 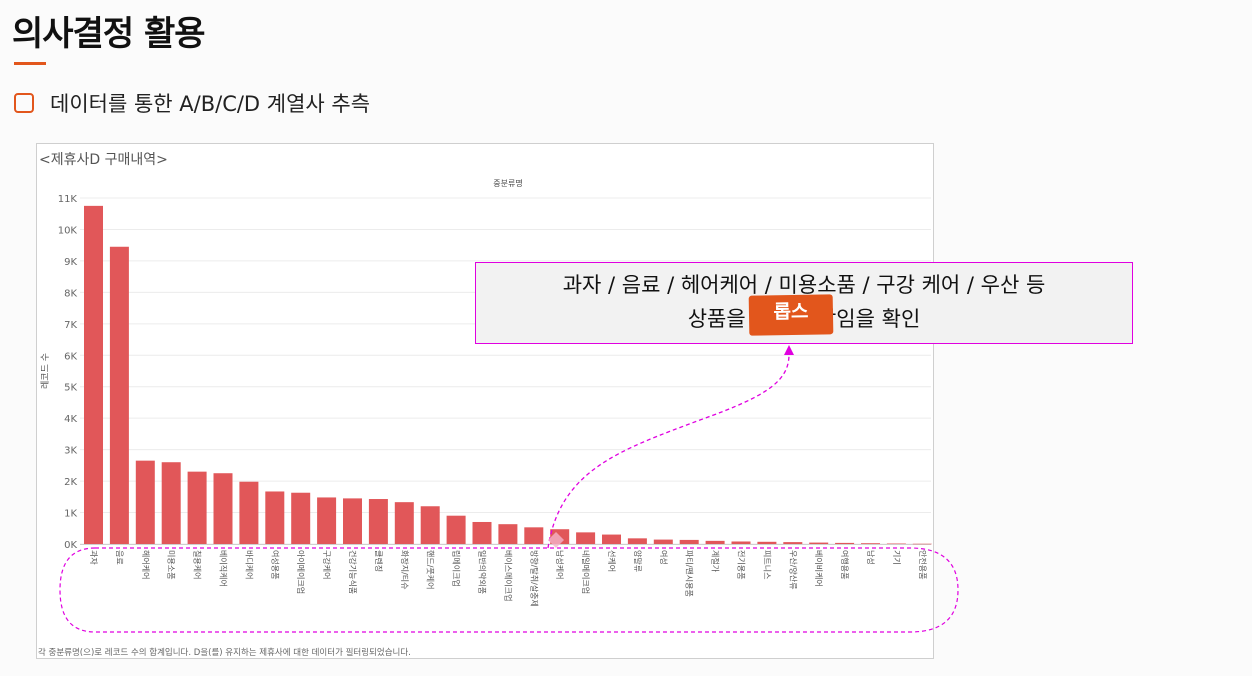 I want to click on x-tick-label: 우산/양산류, so click(x=793, y=570).